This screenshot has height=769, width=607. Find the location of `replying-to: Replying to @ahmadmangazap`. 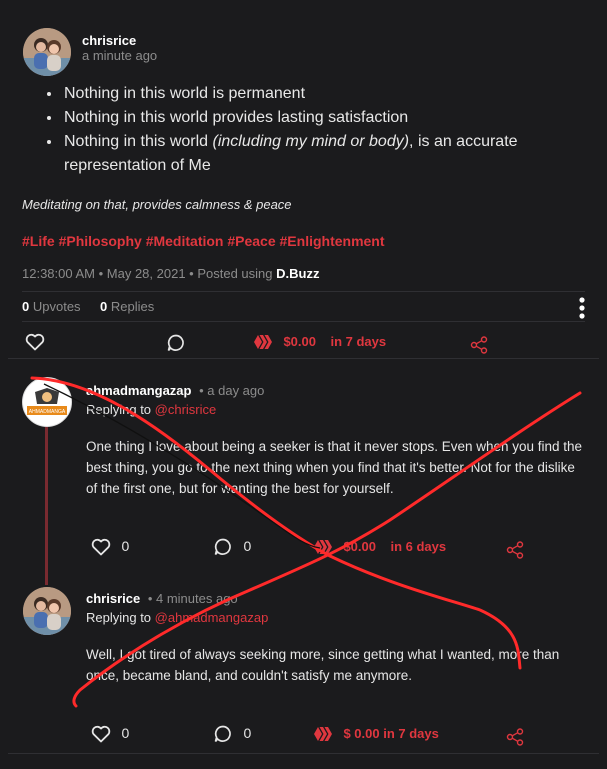

replying-to: Replying to @ahmadmangazap is located at coordinates (177, 617).